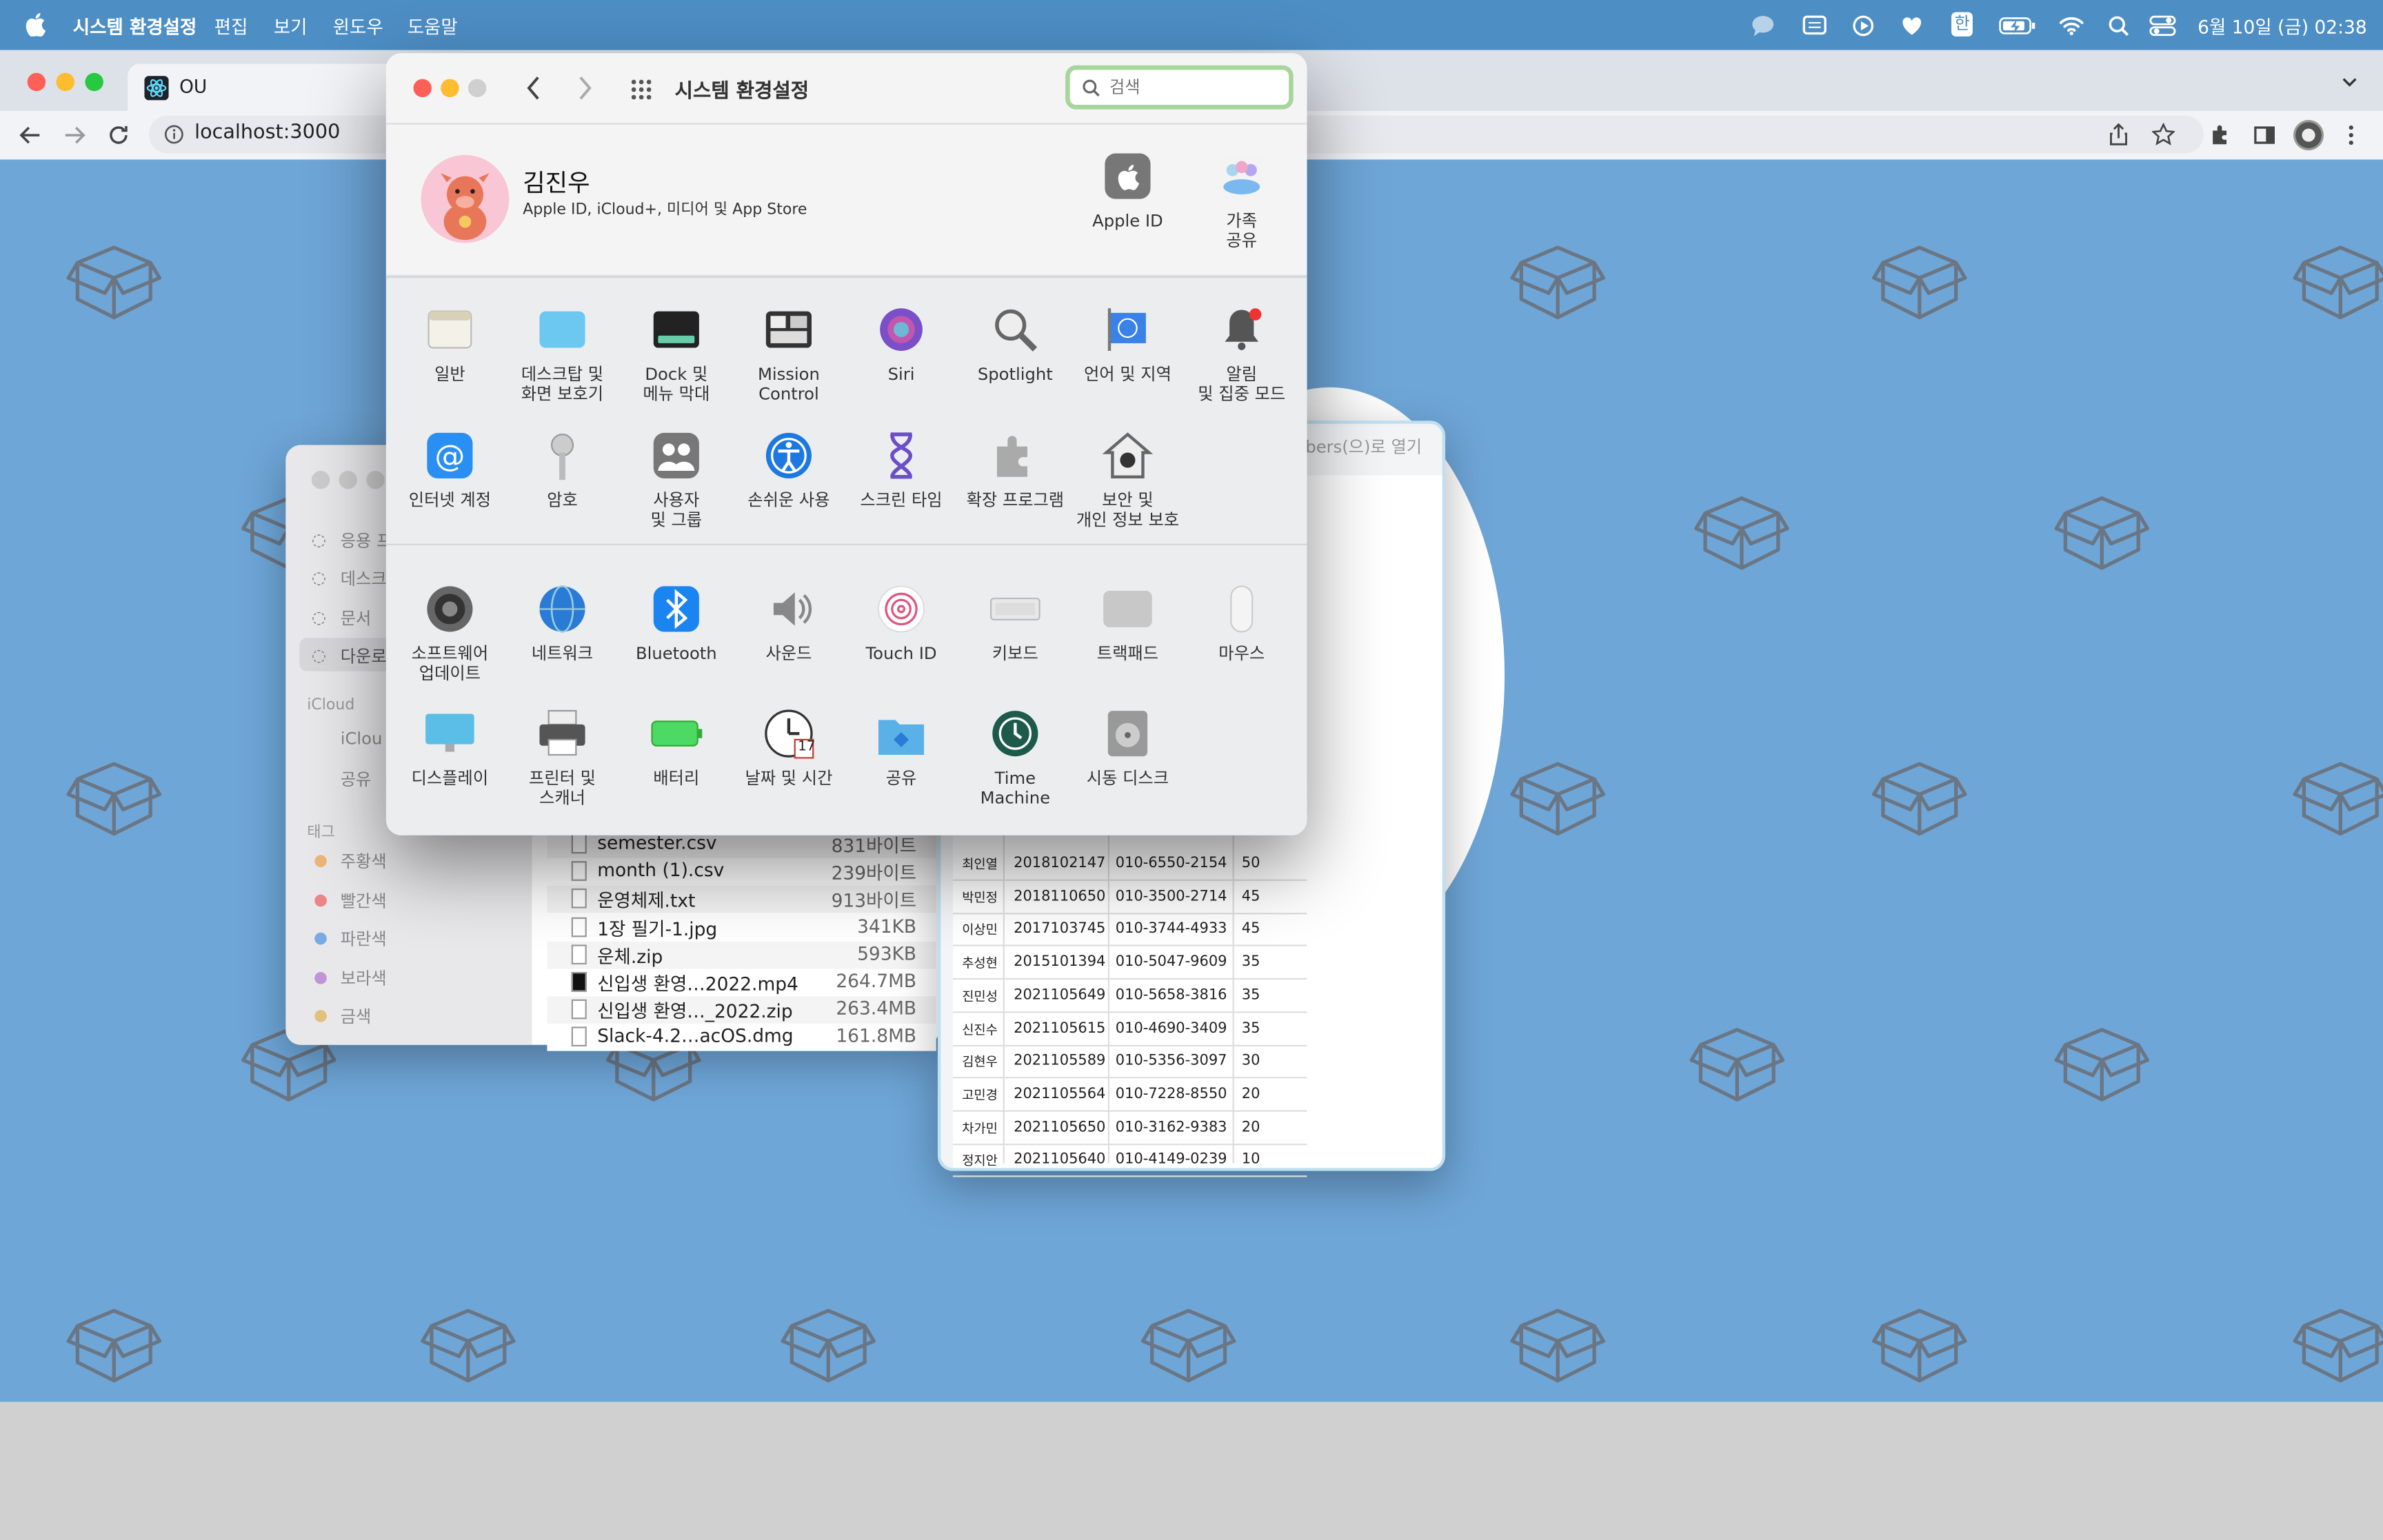  What do you see at coordinates (676, 747) in the screenshot?
I see `pane-battery: 배터리` at bounding box center [676, 747].